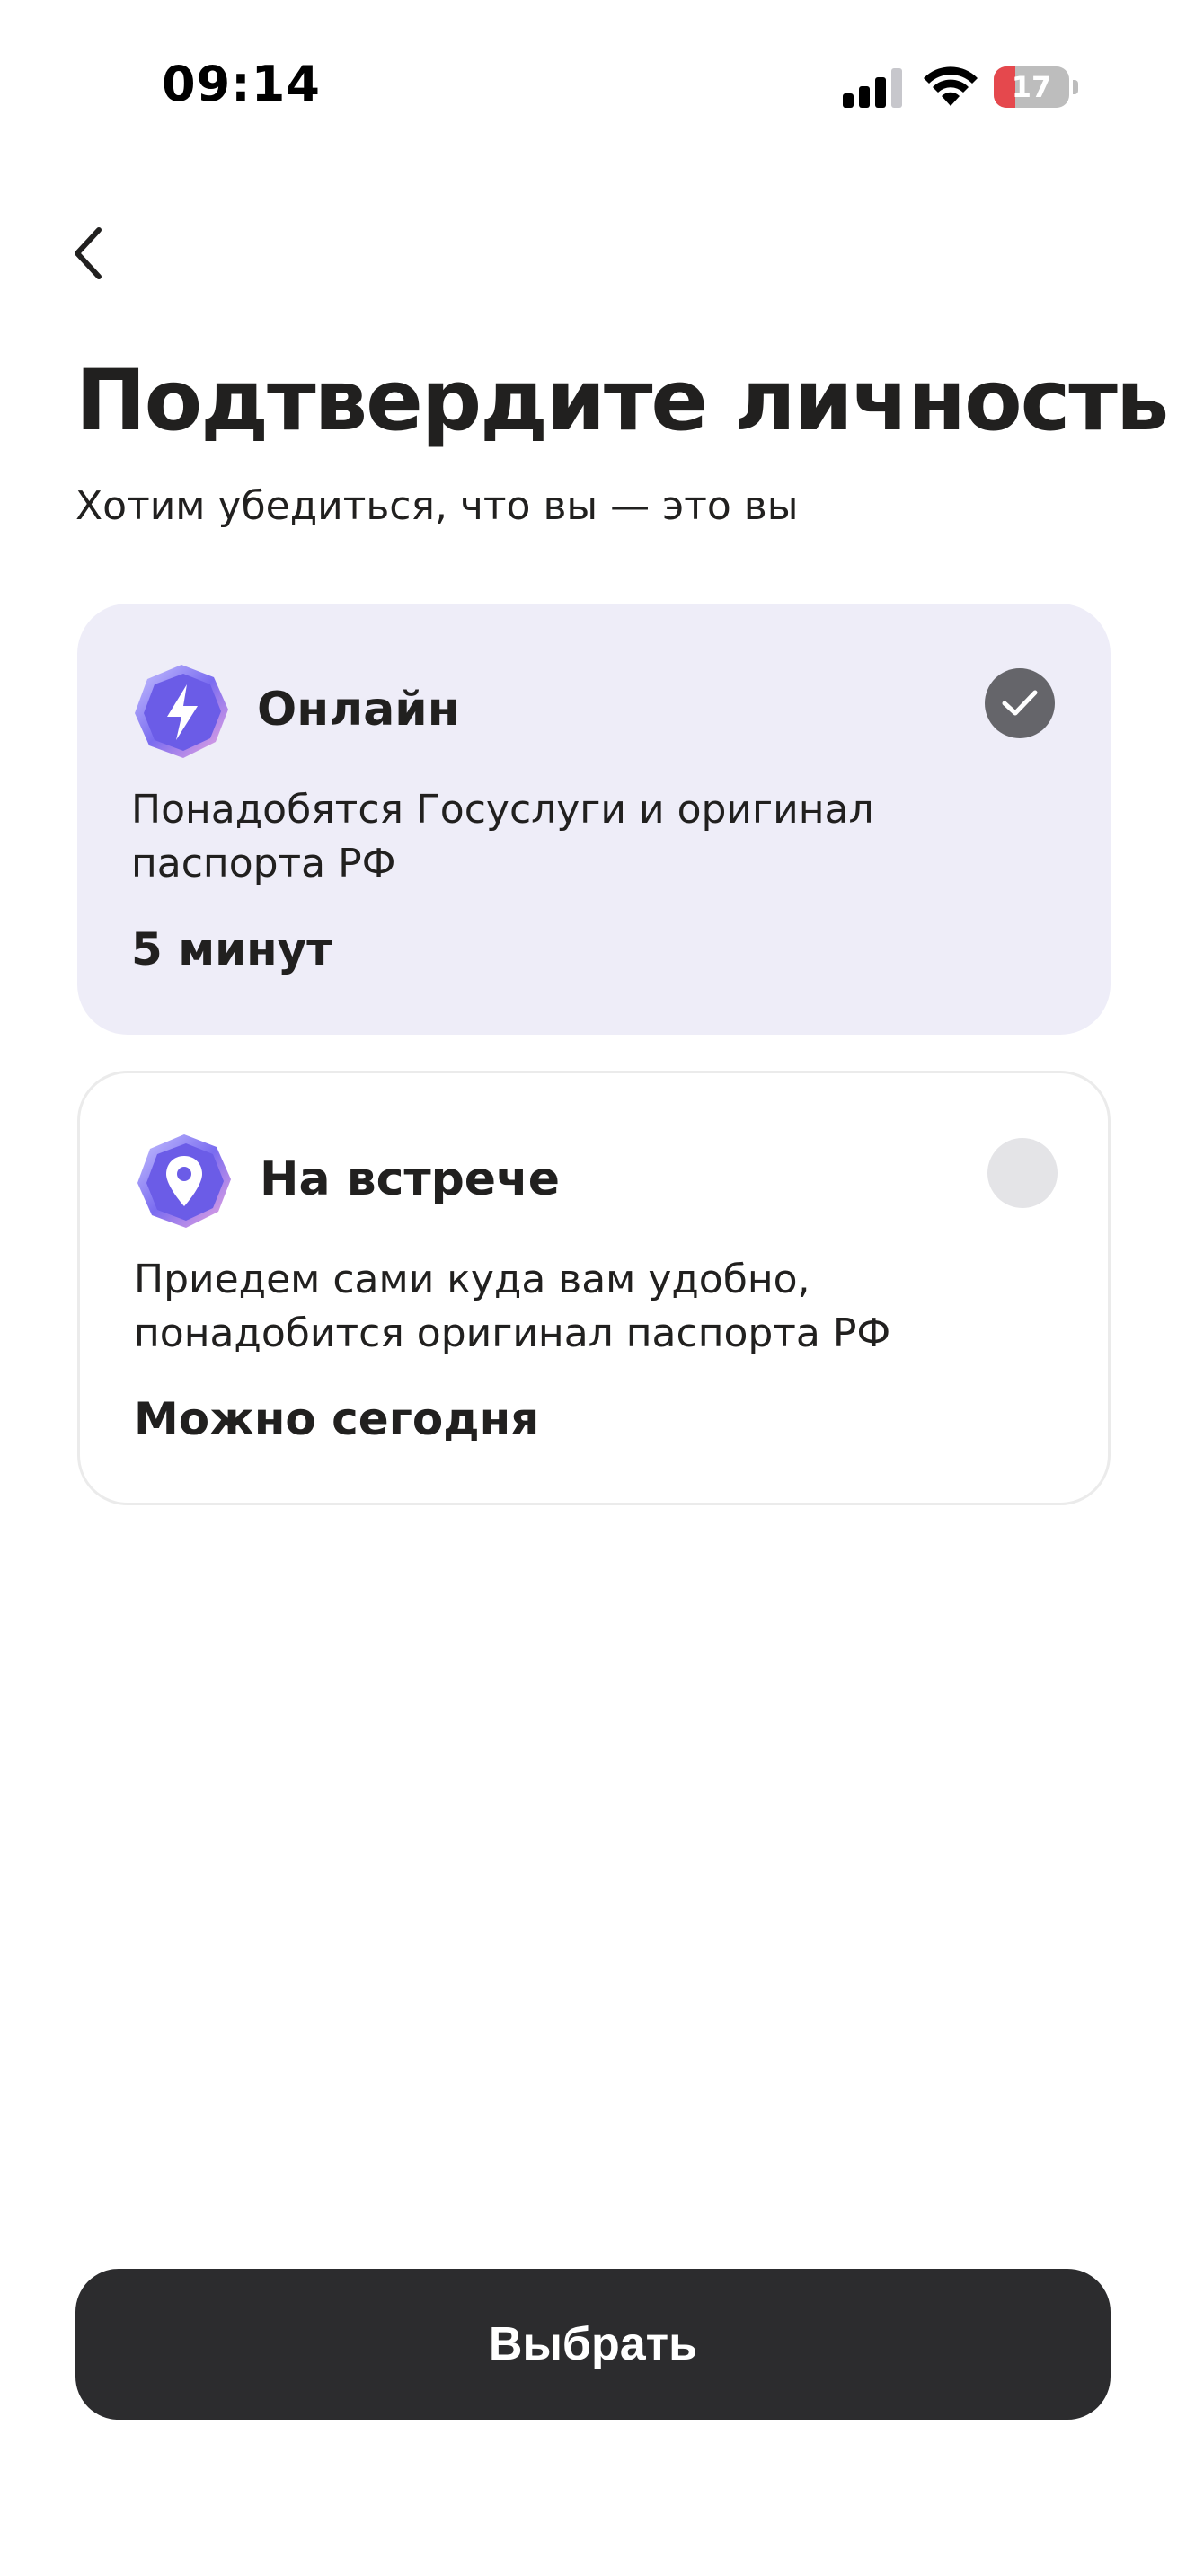 The height and width of the screenshot is (2576, 1186). I want to click on location-pin-badge-icon, so click(184, 1181).